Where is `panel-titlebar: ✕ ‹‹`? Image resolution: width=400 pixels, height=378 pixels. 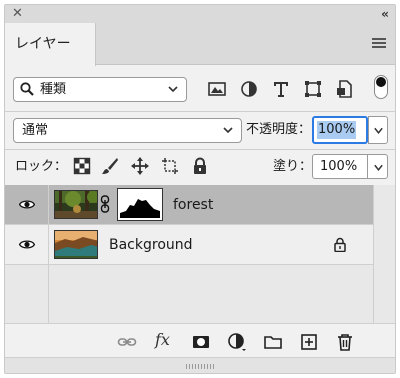 panel-titlebar: ✕ ‹‹ is located at coordinates (200, 14).